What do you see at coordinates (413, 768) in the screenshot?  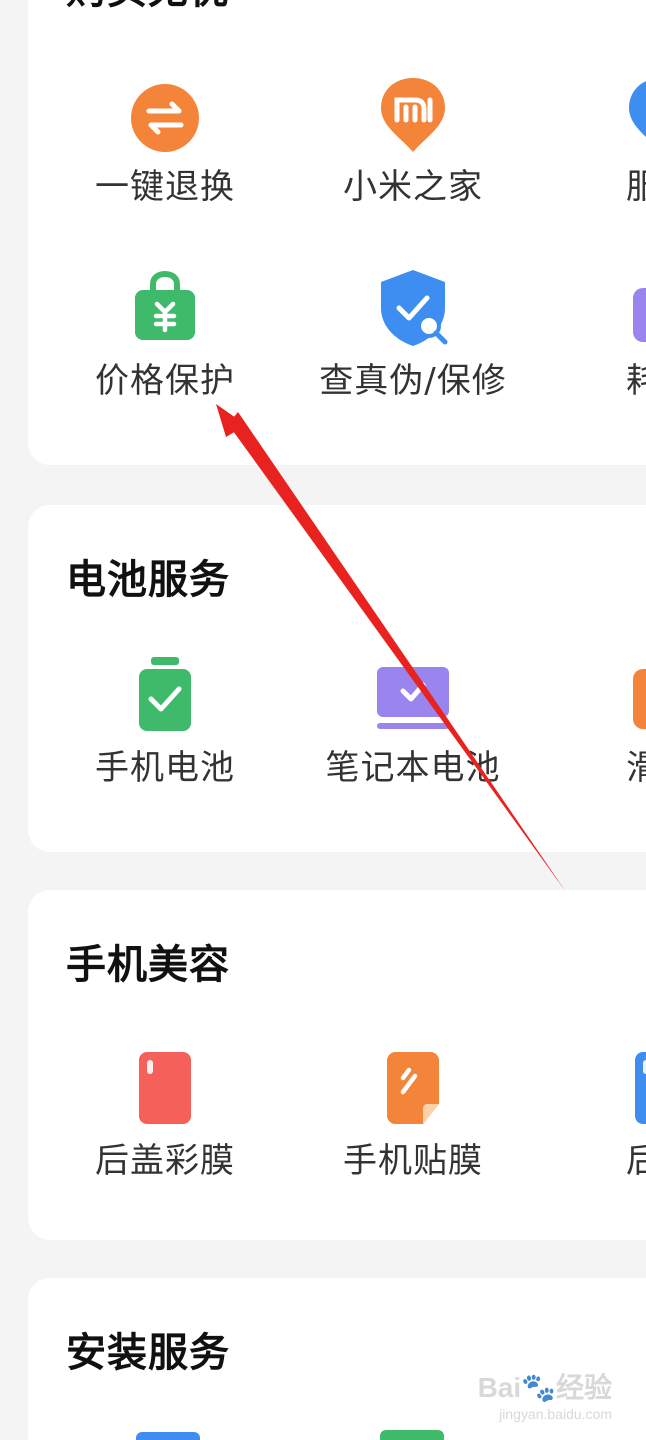 I see `service-item-label: 笔记本电池` at bounding box center [413, 768].